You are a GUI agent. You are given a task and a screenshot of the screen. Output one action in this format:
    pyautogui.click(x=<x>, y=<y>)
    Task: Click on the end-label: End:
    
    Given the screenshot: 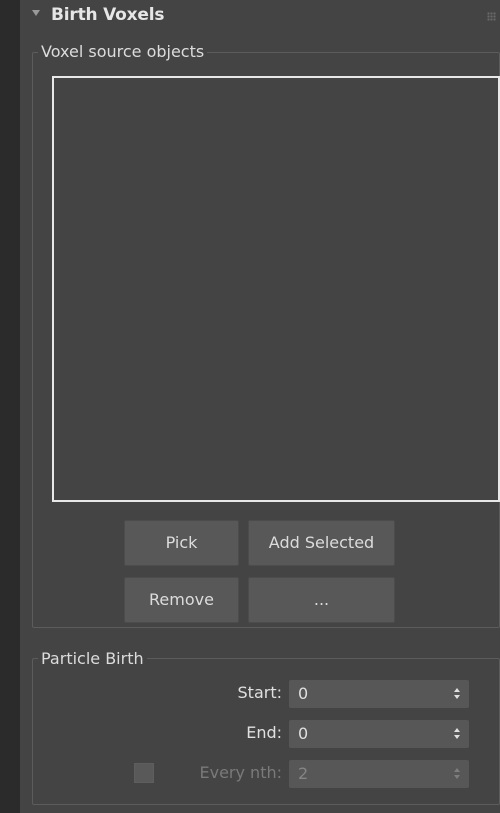 What is the action you would take?
    pyautogui.click(x=264, y=732)
    